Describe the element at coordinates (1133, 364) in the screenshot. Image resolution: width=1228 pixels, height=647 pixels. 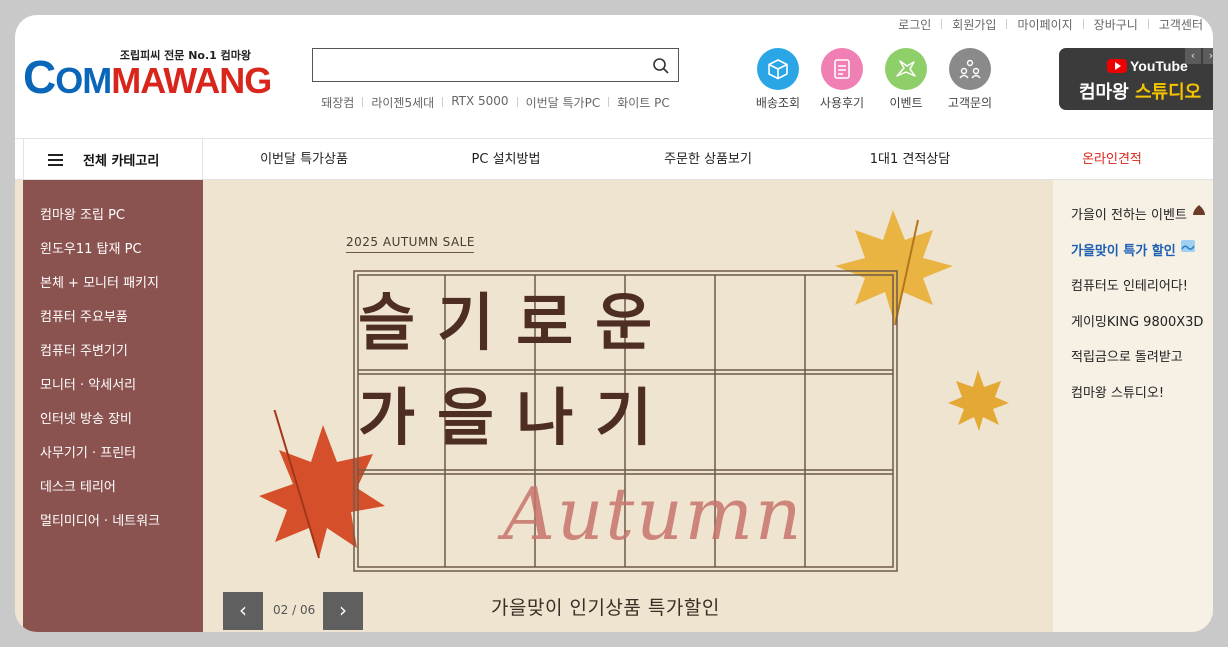
I see `event-item: 적립금으로 돌려받고` at that location.